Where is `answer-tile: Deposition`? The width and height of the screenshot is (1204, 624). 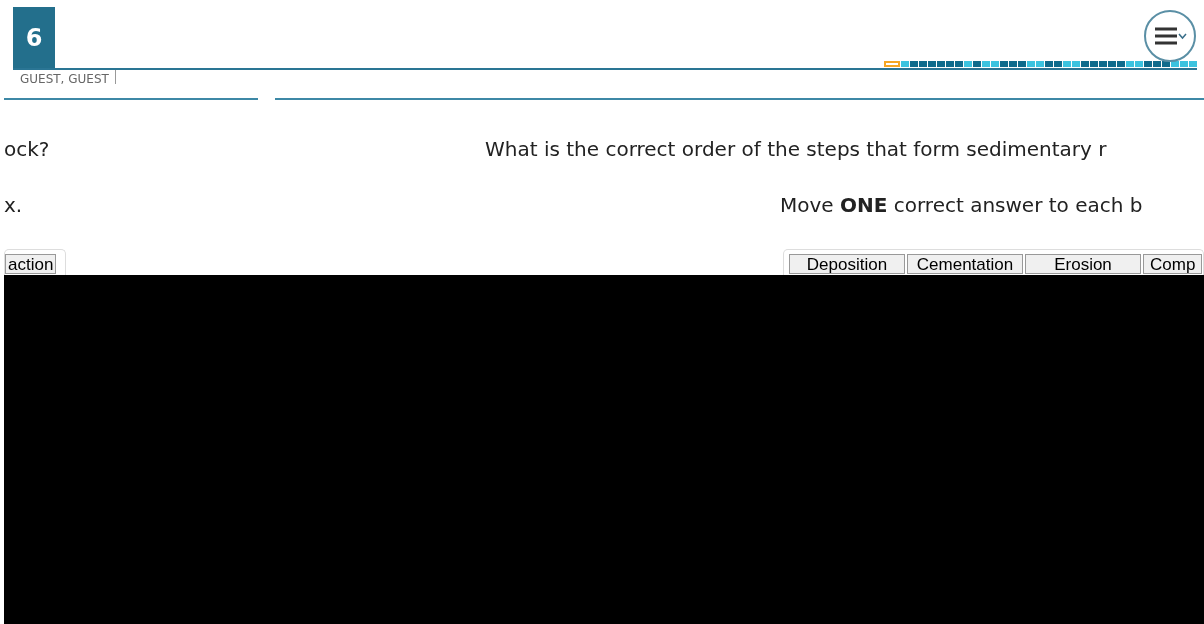
answer-tile: Deposition is located at coordinates (847, 264).